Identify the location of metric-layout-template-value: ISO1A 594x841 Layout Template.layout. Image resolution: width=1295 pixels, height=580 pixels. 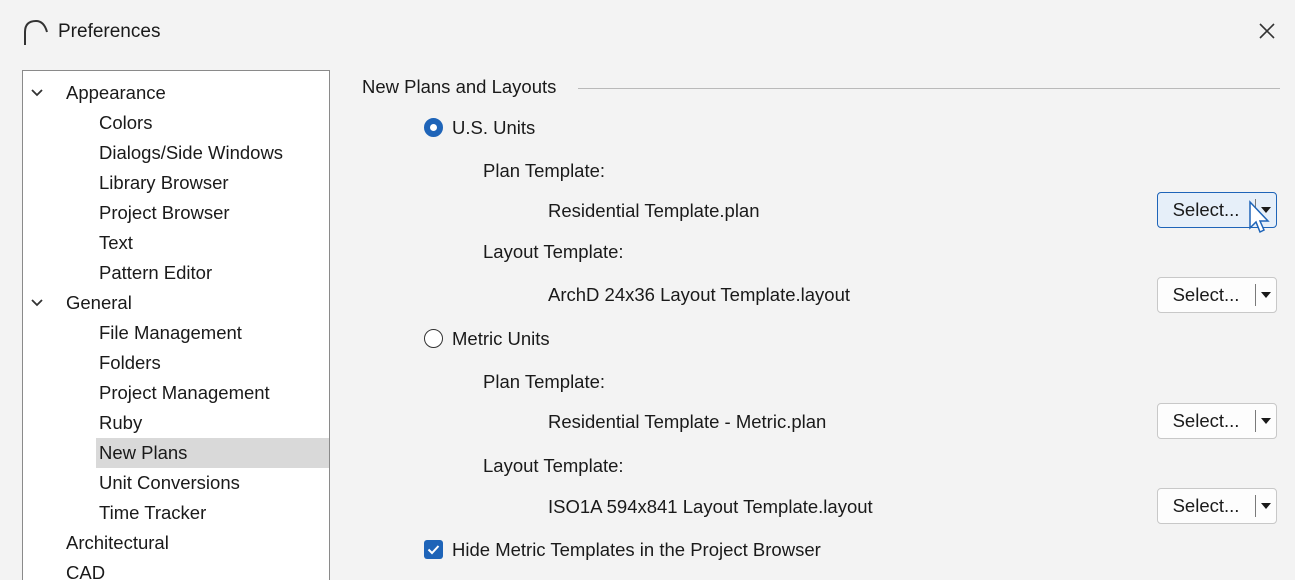
(710, 506).